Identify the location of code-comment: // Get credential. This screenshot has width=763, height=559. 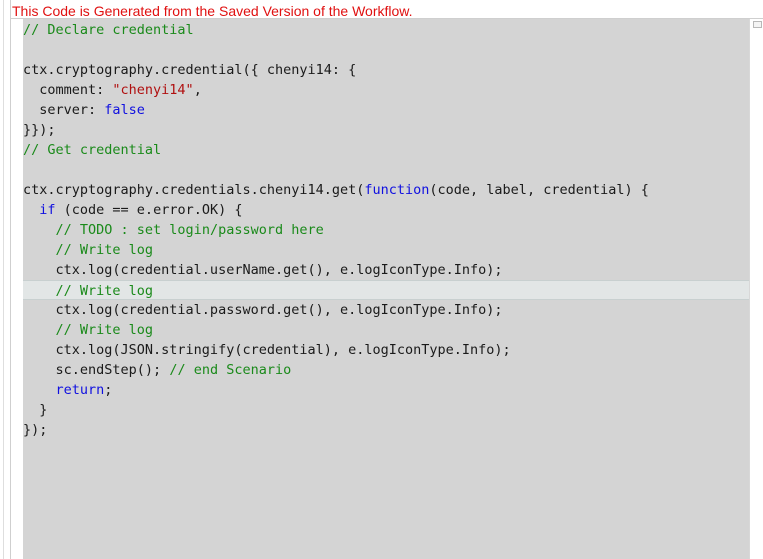
(92, 150).